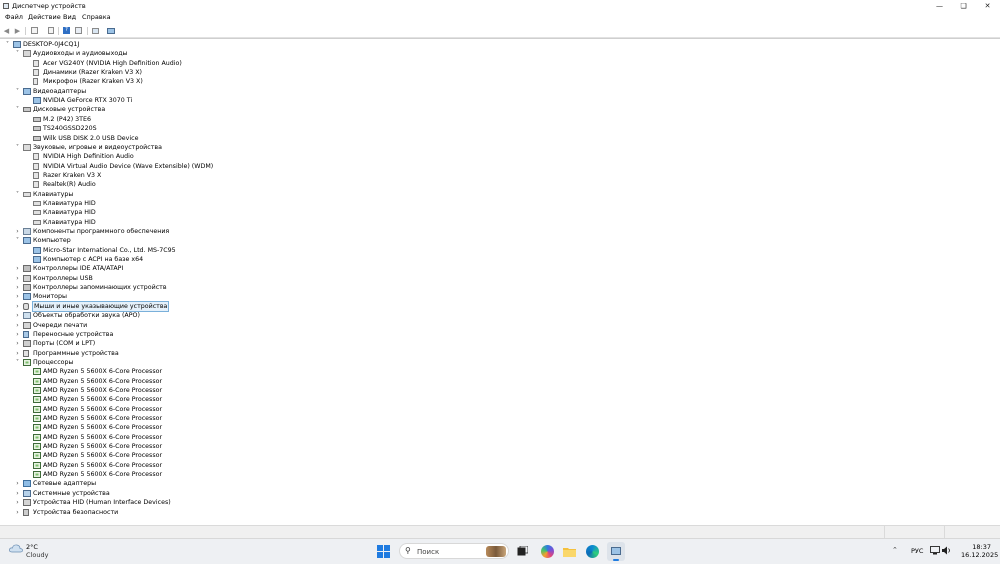  I want to click on device-category: › Компоненты программного обеспечения, so click(495, 231).